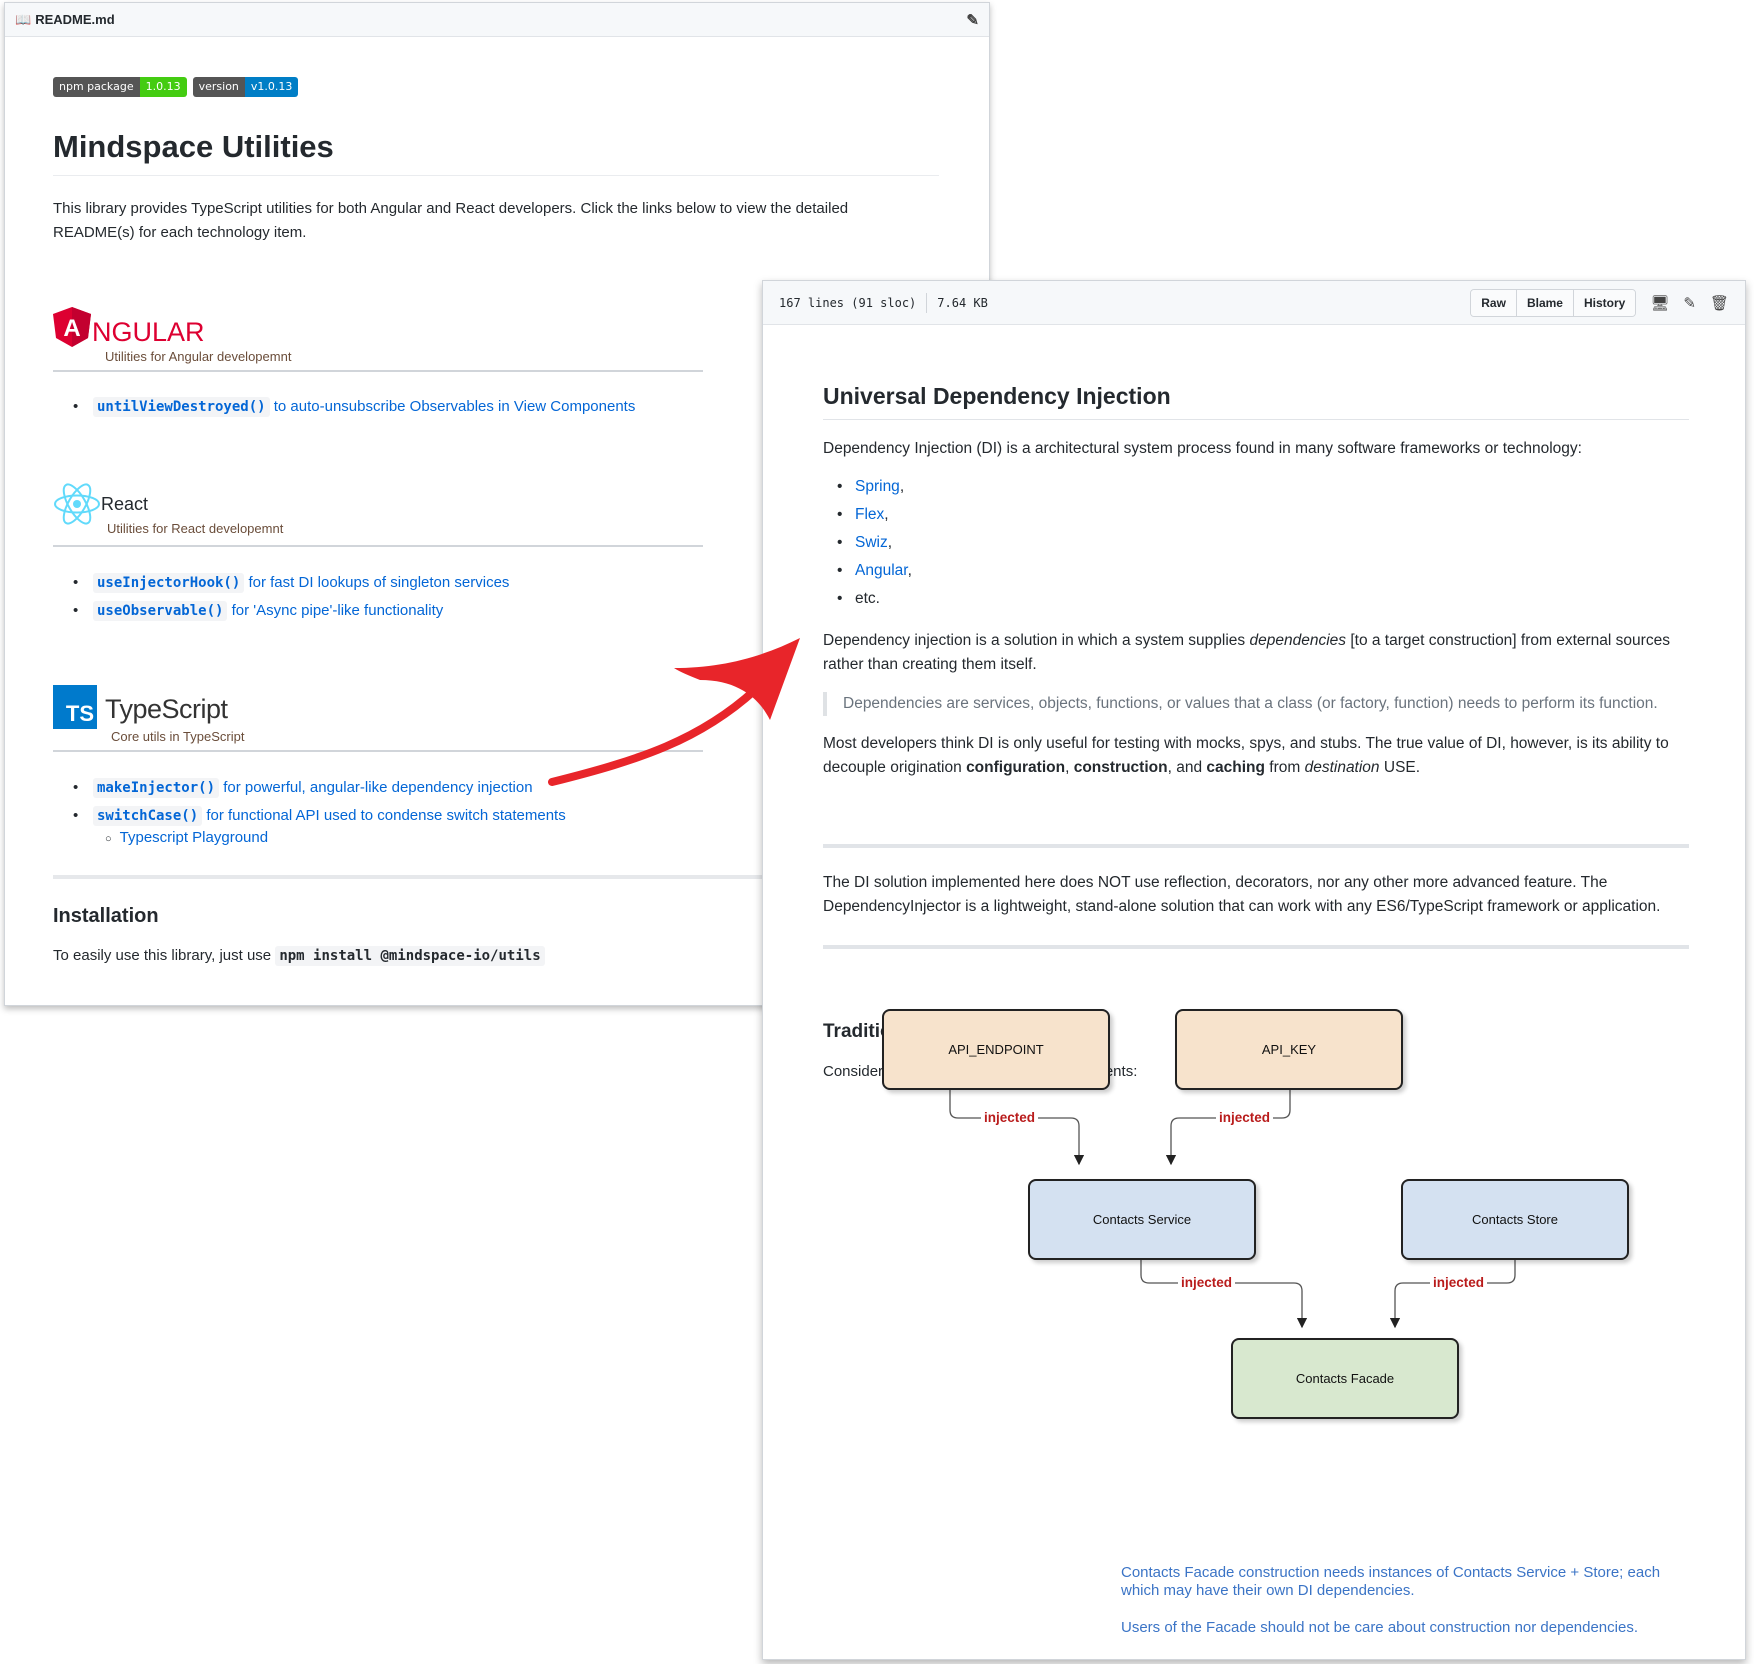  What do you see at coordinates (193, 146) in the screenshot?
I see `page-title: Mindspace Utilities` at bounding box center [193, 146].